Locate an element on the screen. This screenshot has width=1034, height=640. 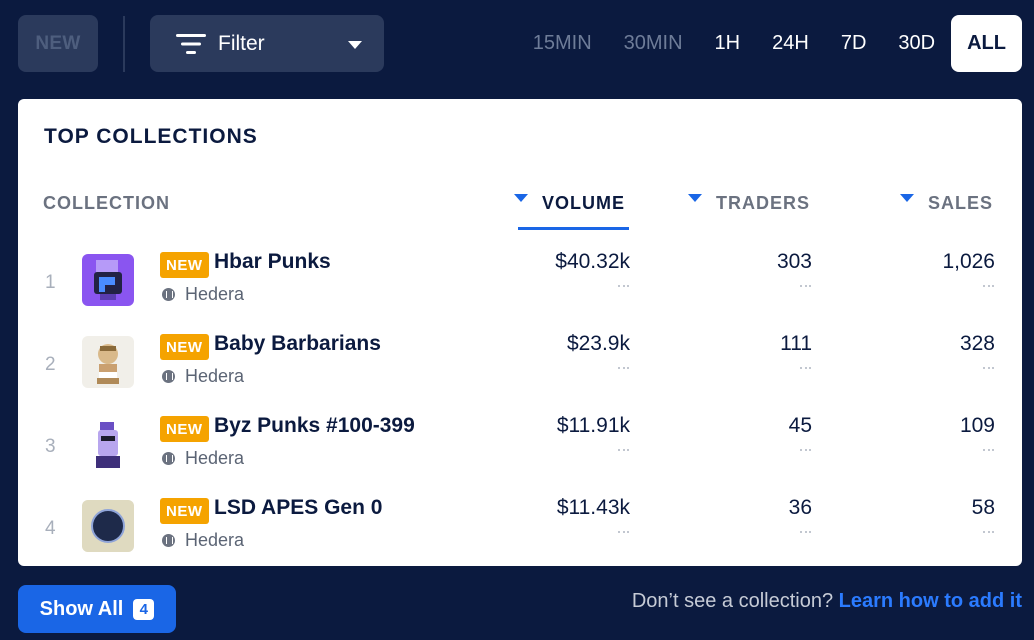
tab-24h: 24H is located at coordinates (790, 43).